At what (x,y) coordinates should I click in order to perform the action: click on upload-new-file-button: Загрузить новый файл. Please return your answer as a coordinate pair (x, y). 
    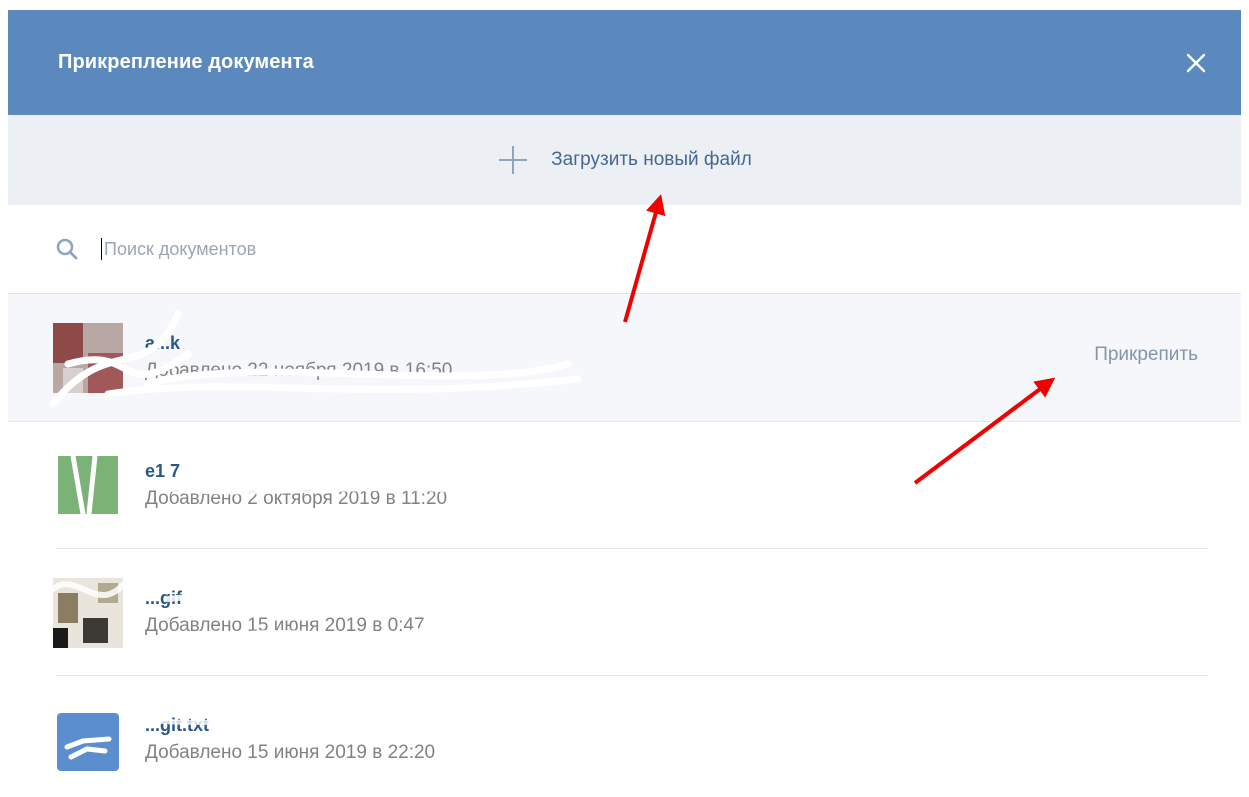
    Looking at the image, I should click on (624, 160).